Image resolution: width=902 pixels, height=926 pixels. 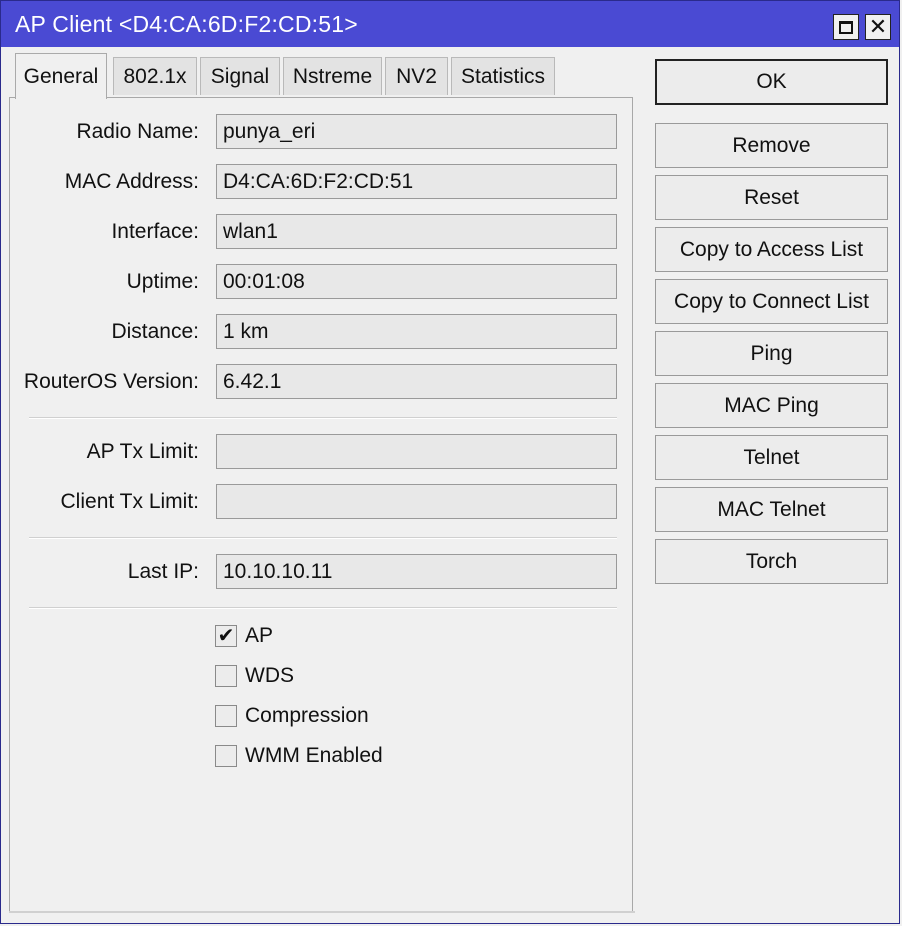 I want to click on torch-button: Torch, so click(x=771, y=561).